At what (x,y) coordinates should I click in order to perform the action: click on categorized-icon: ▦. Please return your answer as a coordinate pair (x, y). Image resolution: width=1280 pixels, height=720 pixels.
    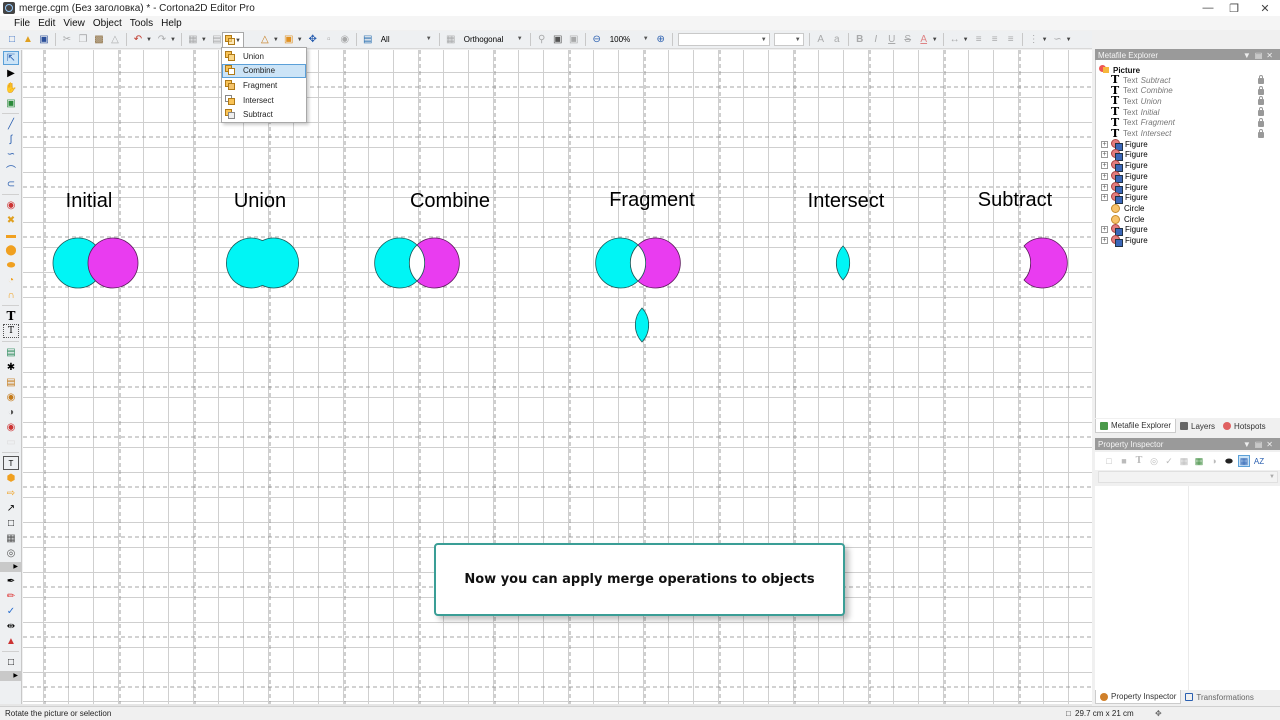
    Looking at the image, I should click on (1244, 461).